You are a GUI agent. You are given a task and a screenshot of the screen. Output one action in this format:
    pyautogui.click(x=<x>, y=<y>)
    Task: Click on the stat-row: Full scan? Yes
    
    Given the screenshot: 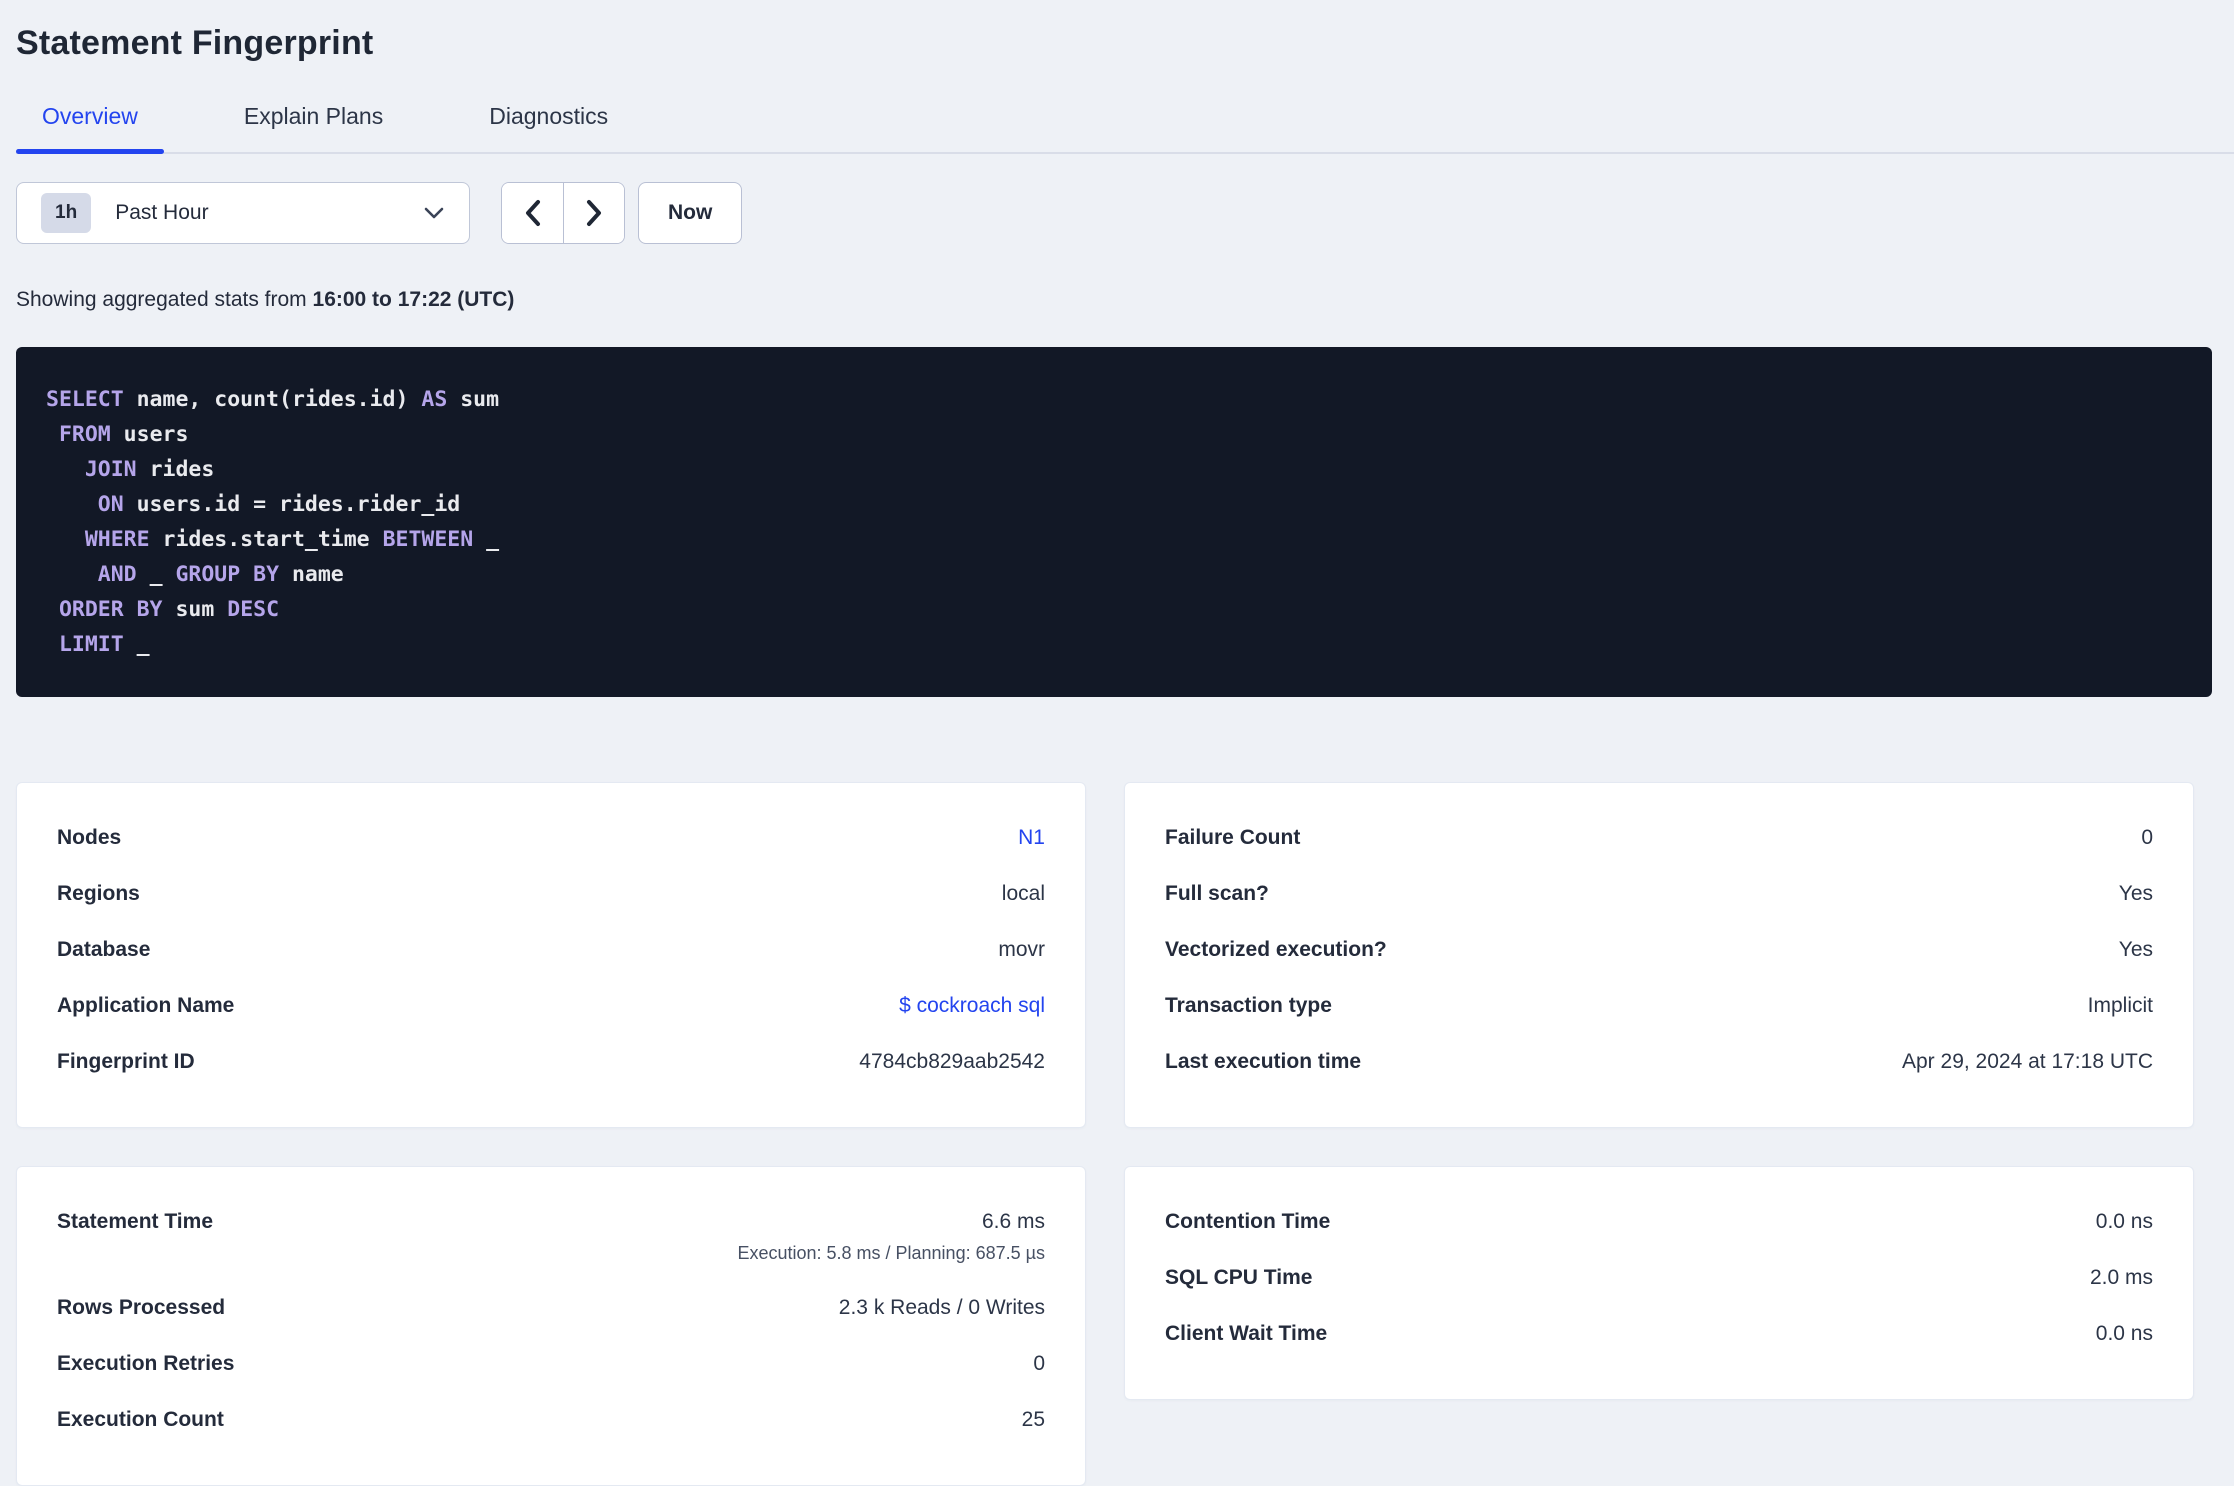 What is the action you would take?
    pyautogui.click(x=1659, y=895)
    